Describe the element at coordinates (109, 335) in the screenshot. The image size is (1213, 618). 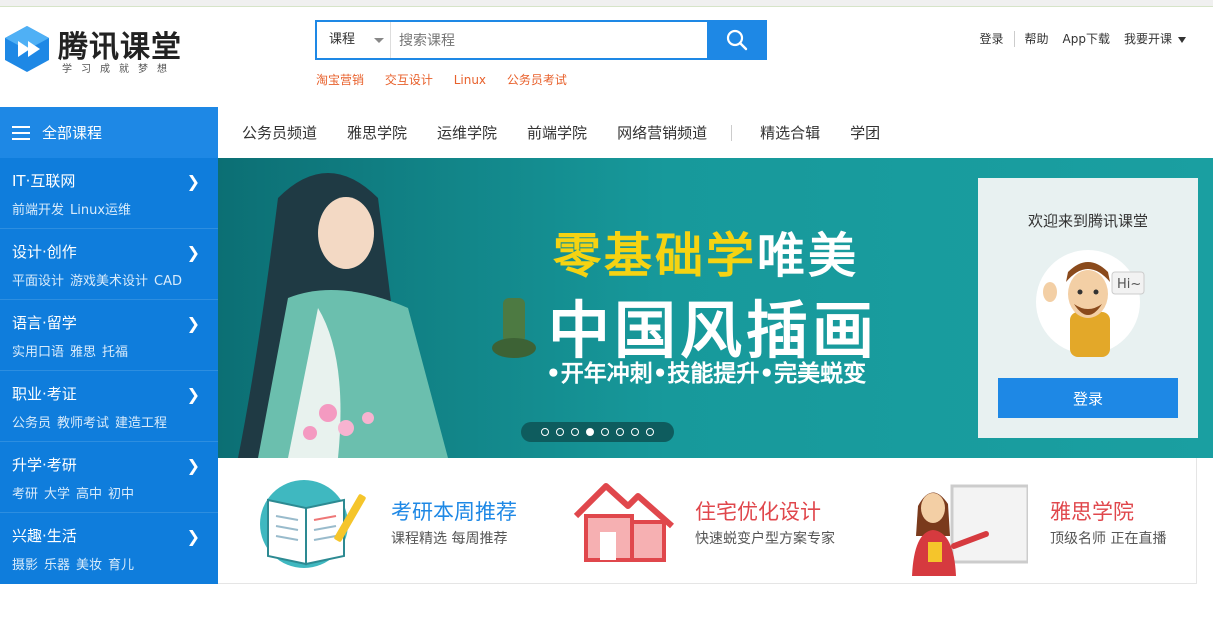
I see `category-language: 语言·留学 ❯ 实用口语 雅思 托福` at that location.